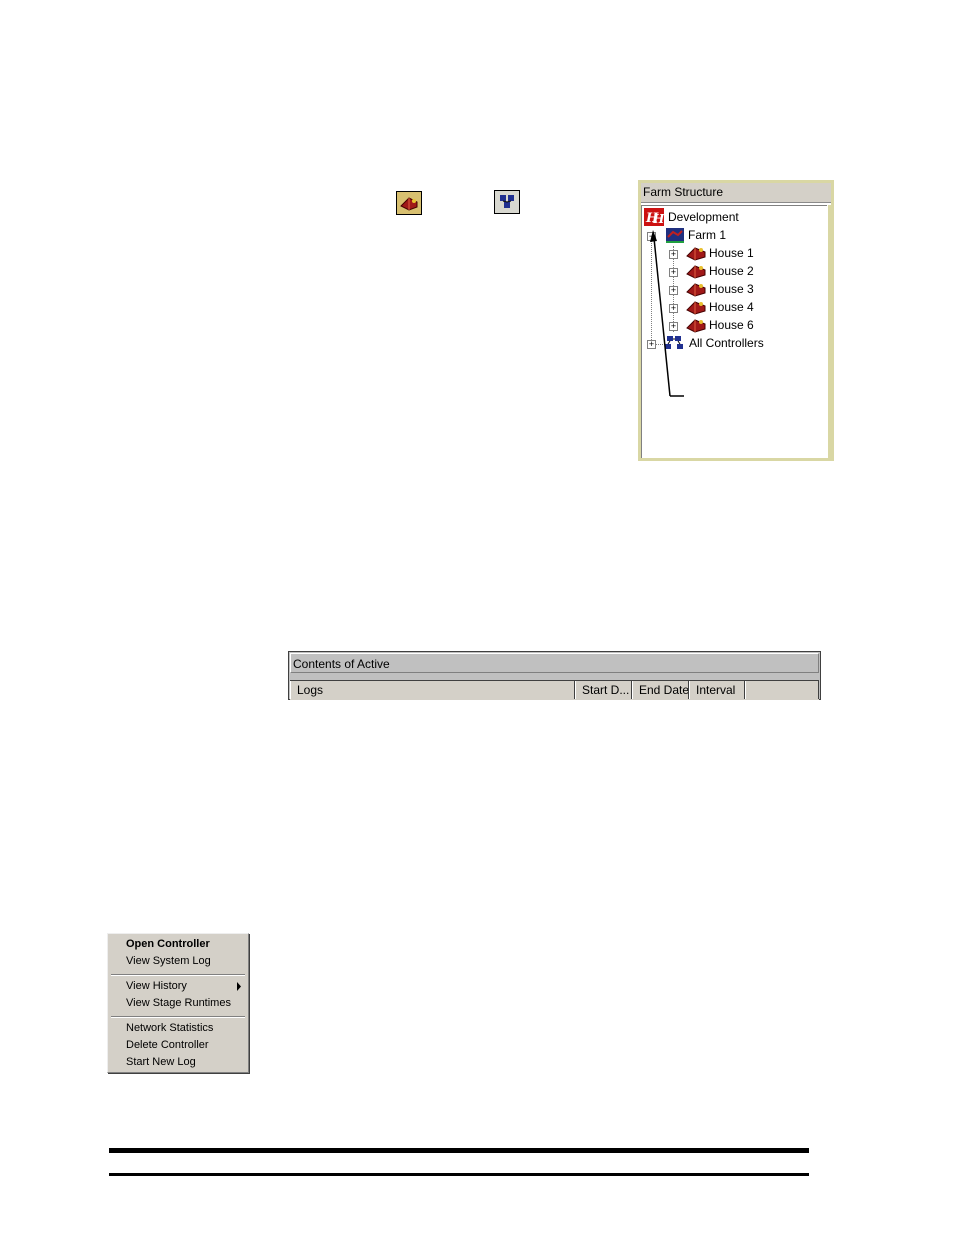 This screenshot has width=954, height=1235. Describe the element at coordinates (168, 944) in the screenshot. I see `menu-item-open-controller: Open Controller` at that location.